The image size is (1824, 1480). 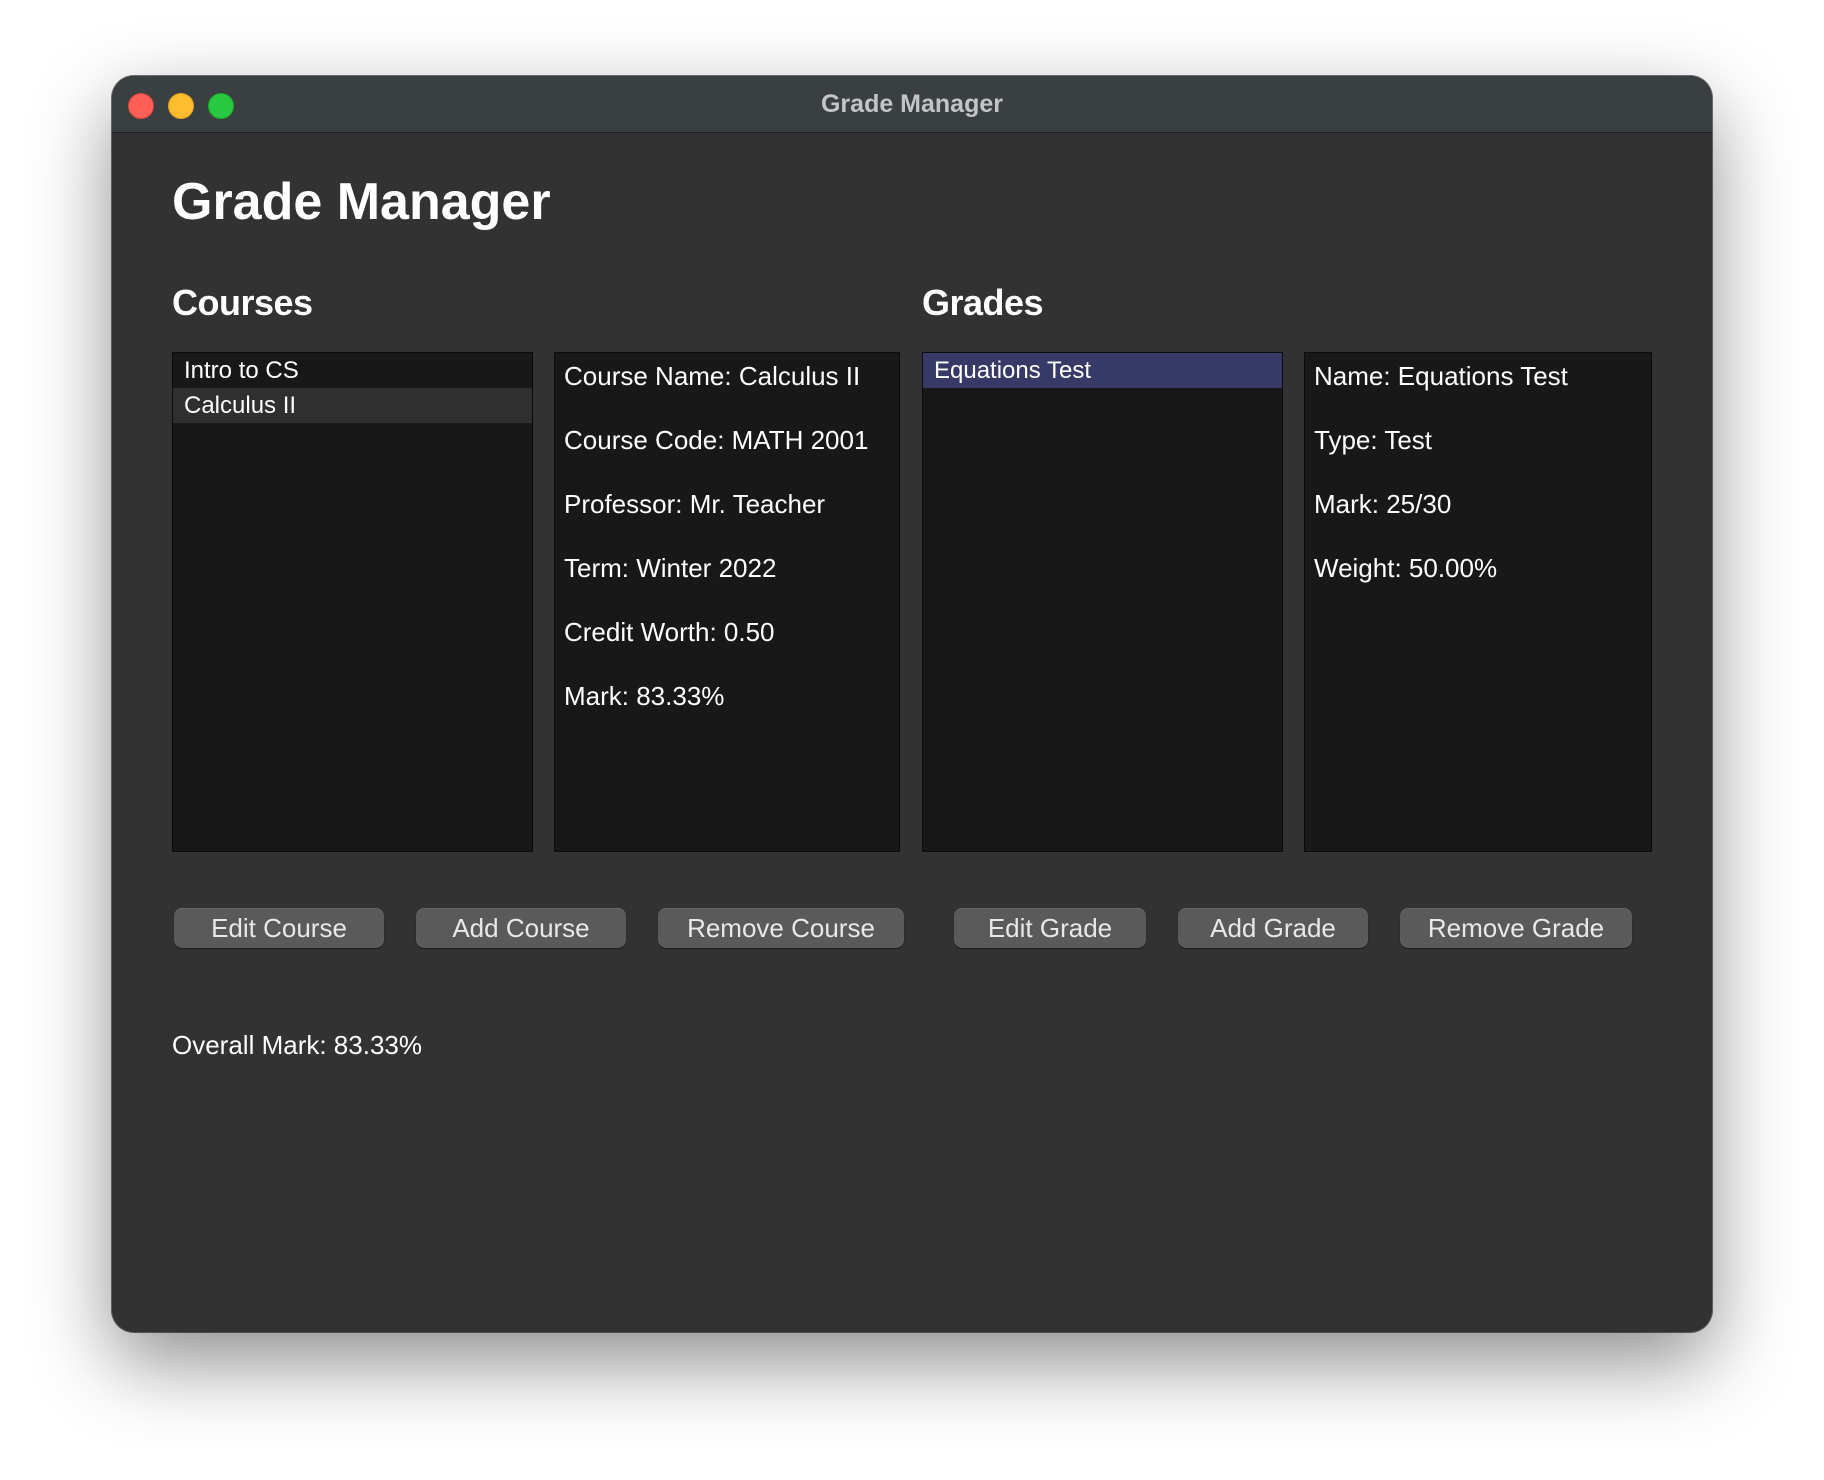 What do you see at coordinates (352, 370) in the screenshot?
I see `course-list-item: Intro to CS` at bounding box center [352, 370].